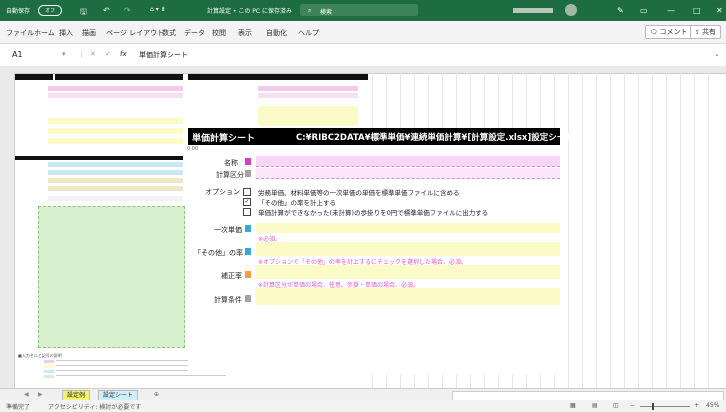 Image resolution: width=726 pixels, height=412 pixels. Describe the element at coordinates (94, 406) in the screenshot. I see `accessibility-status: アクセシビリティ: 検討が必要です` at that location.